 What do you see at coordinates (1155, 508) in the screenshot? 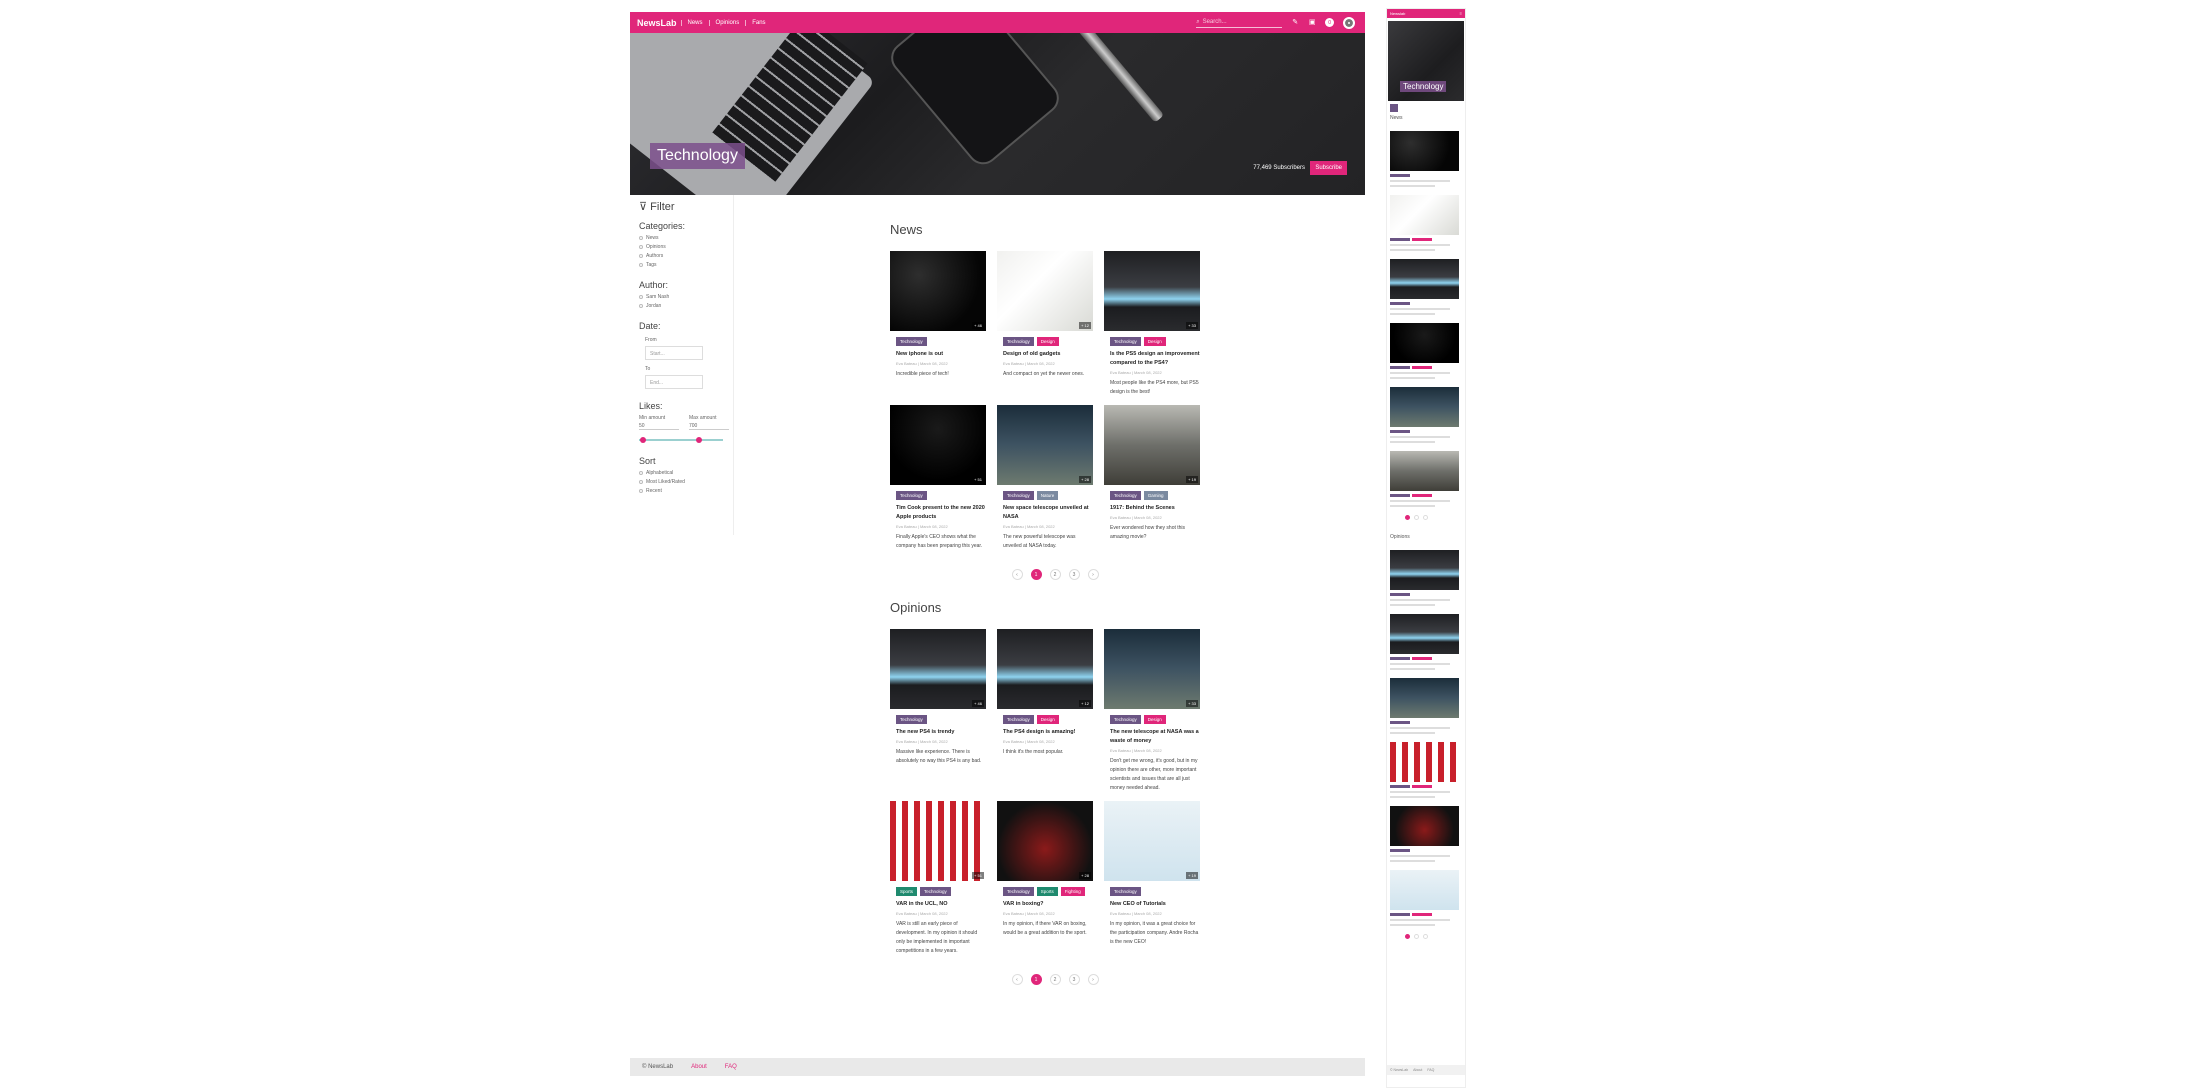
I see `article-title: 1917: Behind the Scenes` at bounding box center [1155, 508].